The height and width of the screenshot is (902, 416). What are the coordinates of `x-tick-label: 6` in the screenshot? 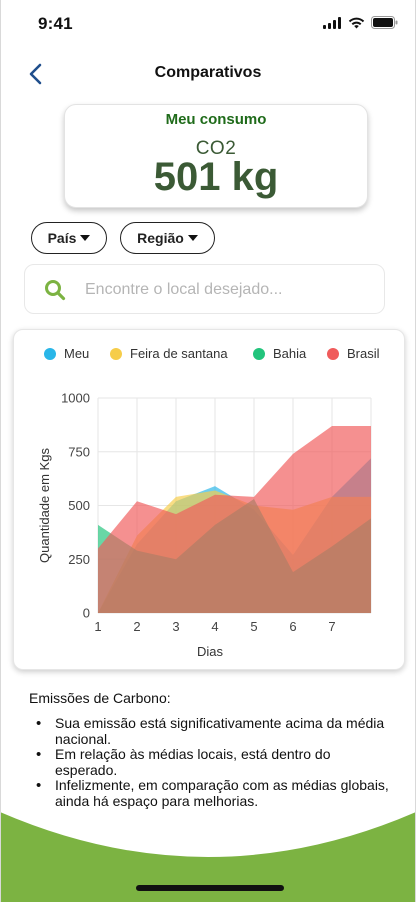 It's located at (292, 626).